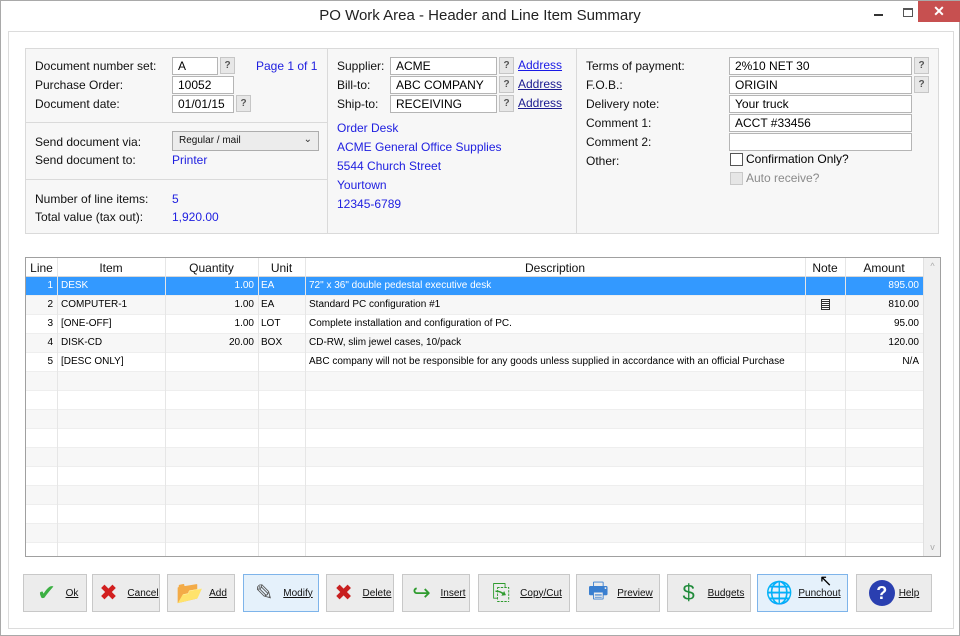 This screenshot has width=960, height=636. I want to click on cell-line: 3, so click(50, 323).